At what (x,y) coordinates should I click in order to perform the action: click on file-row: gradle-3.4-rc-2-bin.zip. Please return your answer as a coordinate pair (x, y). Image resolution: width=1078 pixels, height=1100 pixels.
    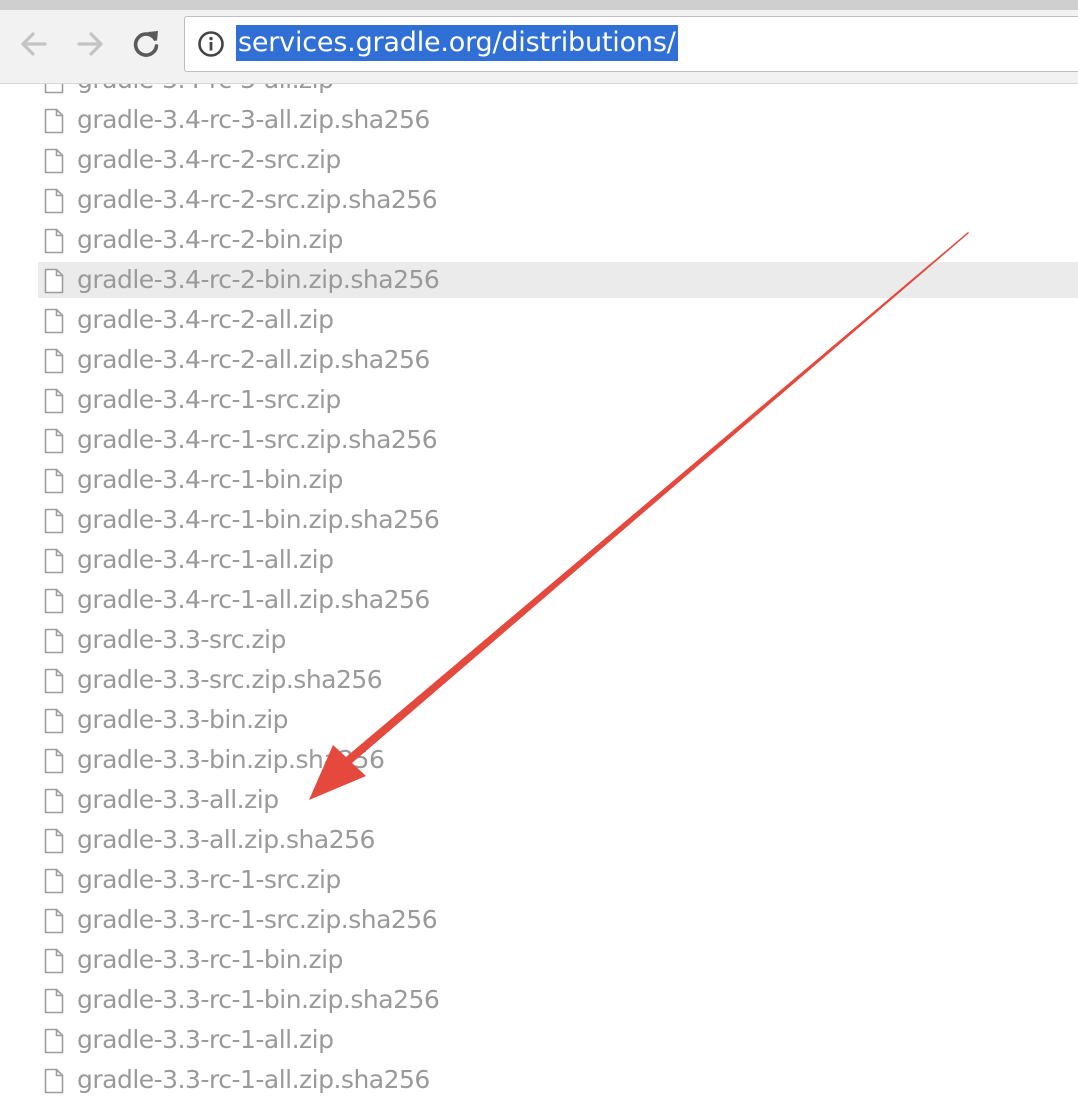
    Looking at the image, I should click on (539, 240).